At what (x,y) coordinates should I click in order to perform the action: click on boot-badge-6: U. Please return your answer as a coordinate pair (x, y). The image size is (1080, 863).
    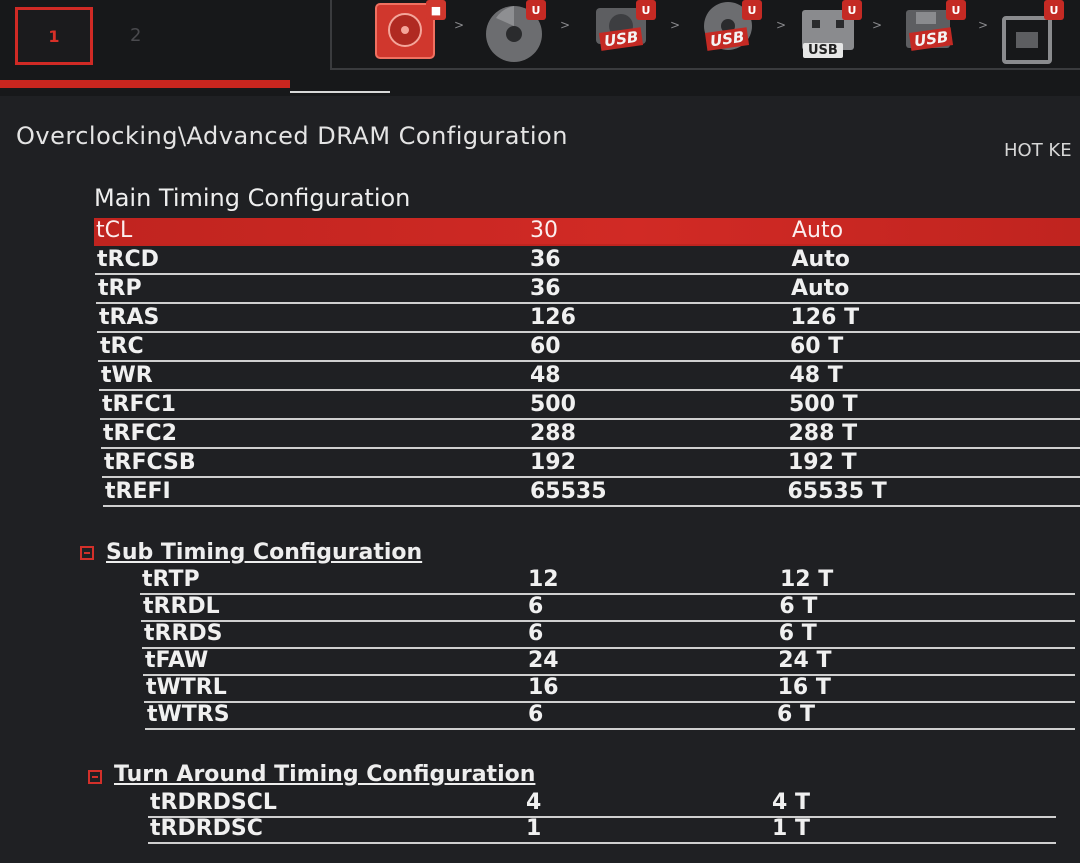
    Looking at the image, I should click on (956, 10).